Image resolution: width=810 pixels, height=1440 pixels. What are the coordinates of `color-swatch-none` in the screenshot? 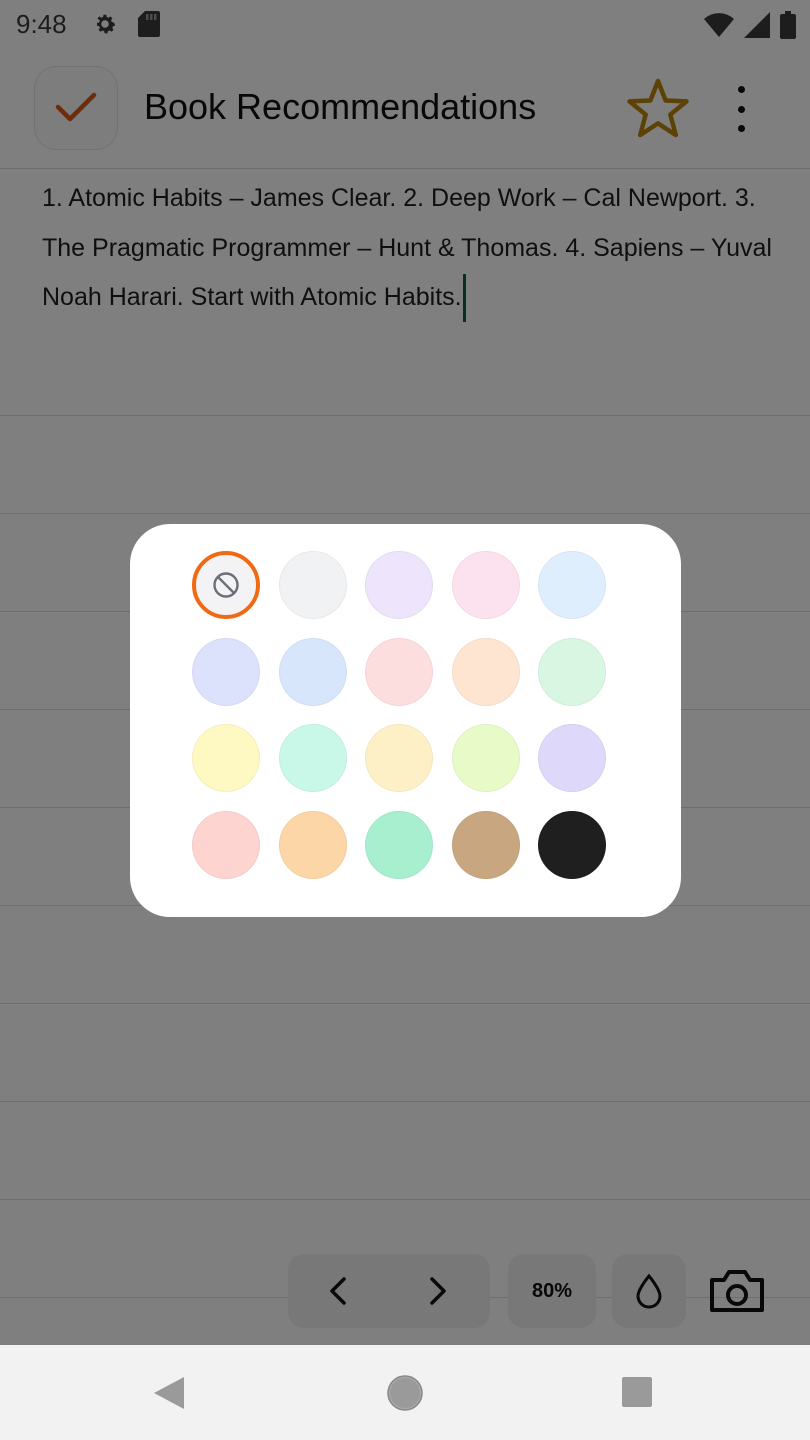 It's located at (226, 585).